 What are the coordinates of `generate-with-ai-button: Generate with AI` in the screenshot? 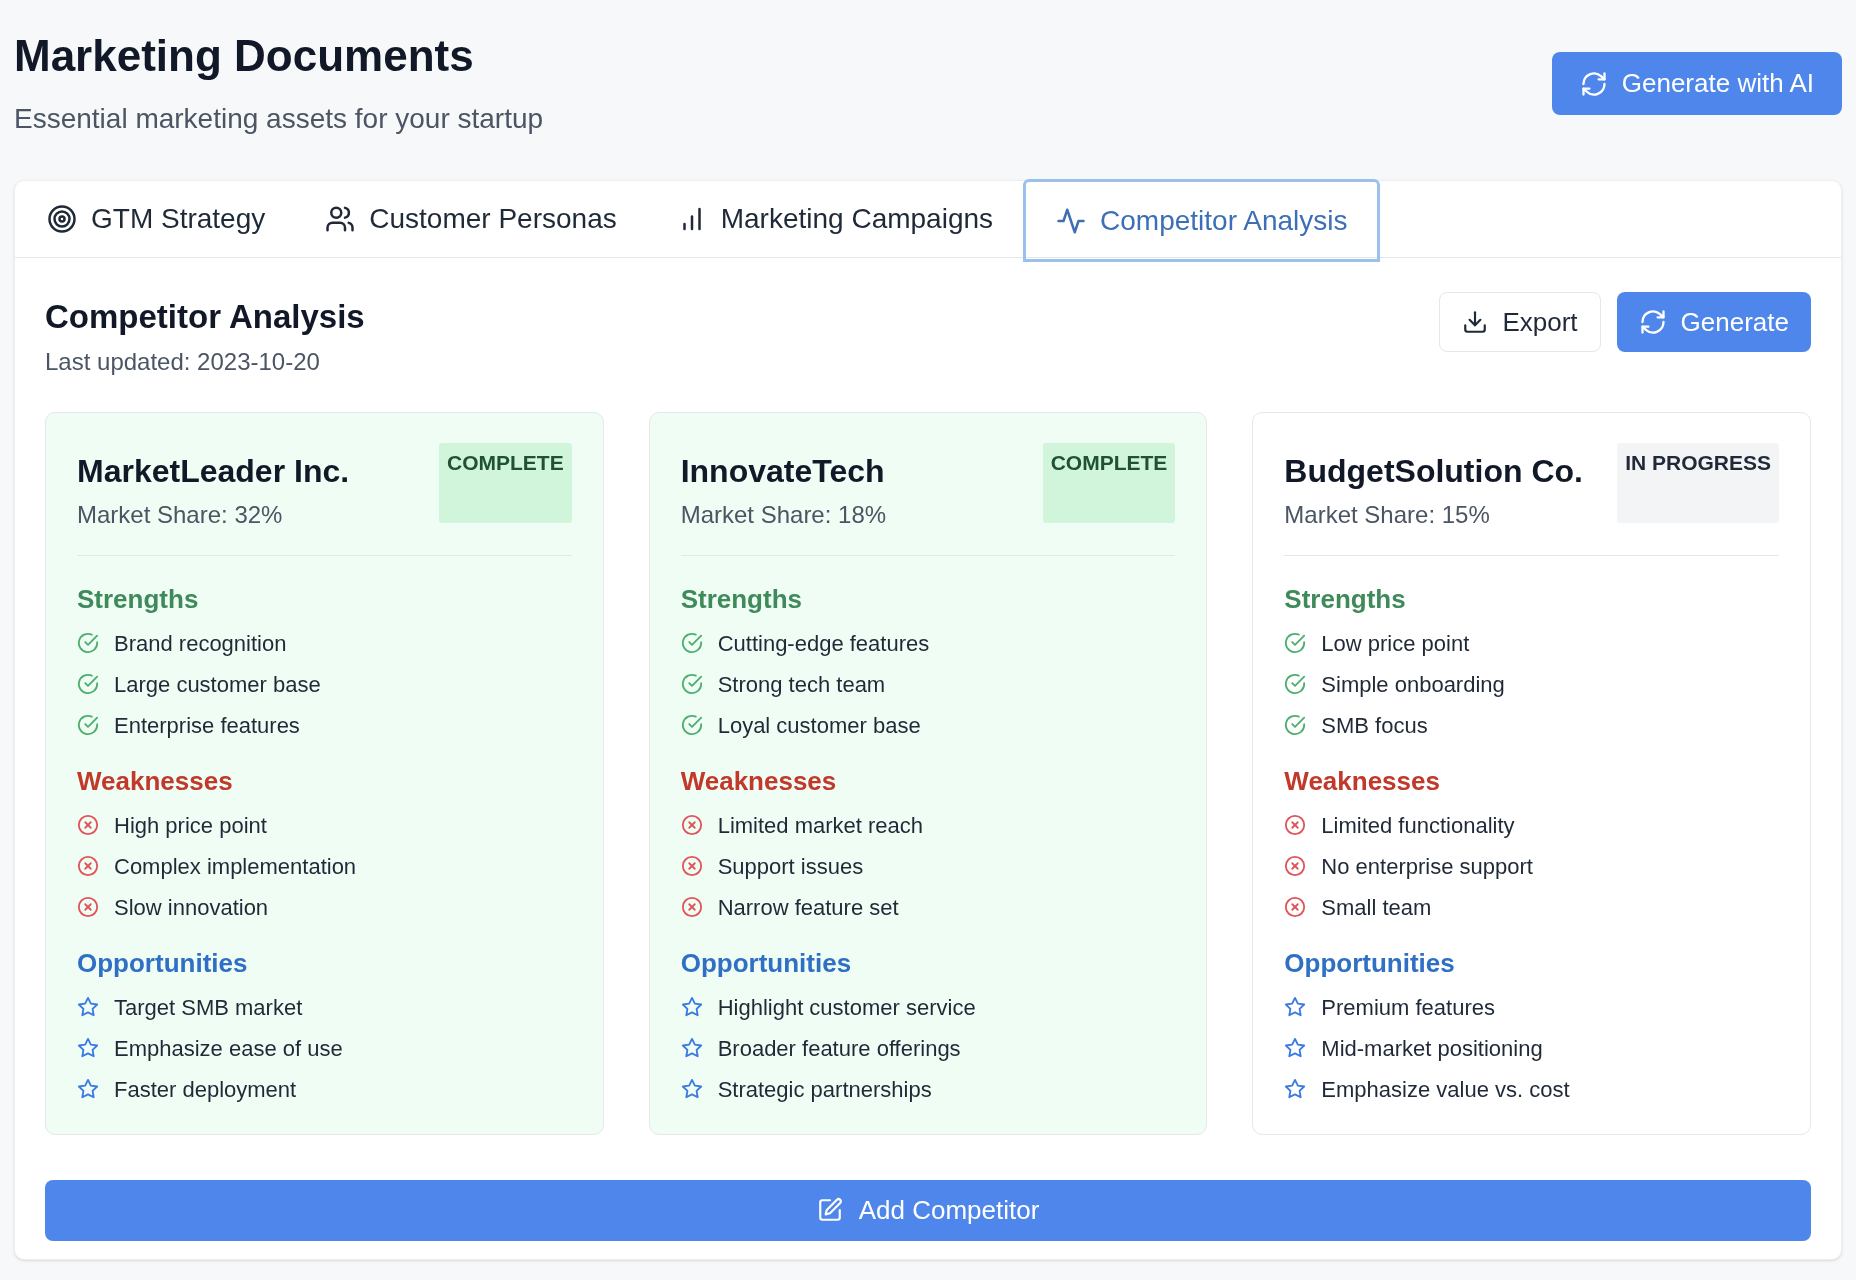 It's located at (1696, 83).